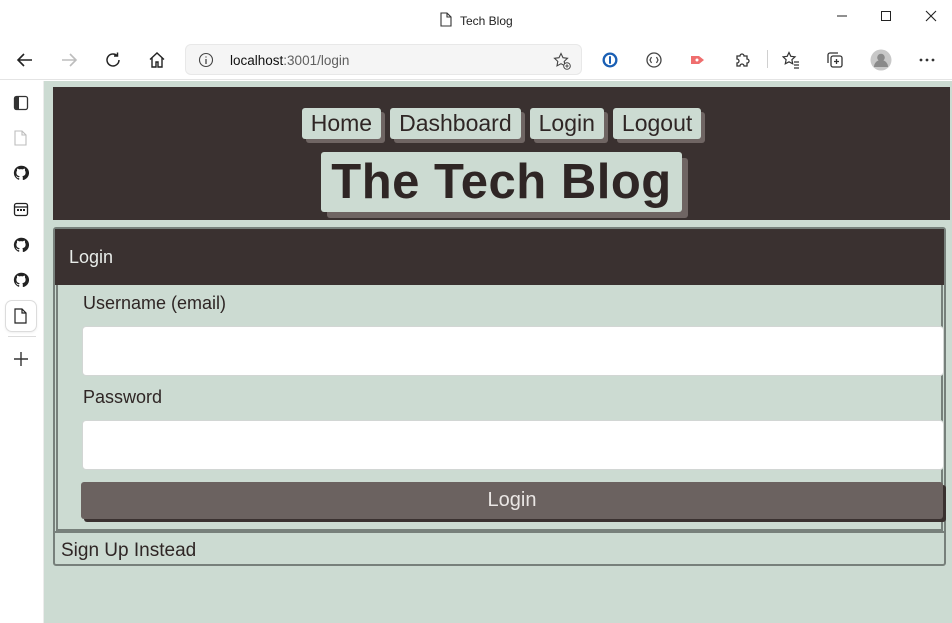  What do you see at coordinates (513, 445) in the screenshot?
I see `password-input` at bounding box center [513, 445].